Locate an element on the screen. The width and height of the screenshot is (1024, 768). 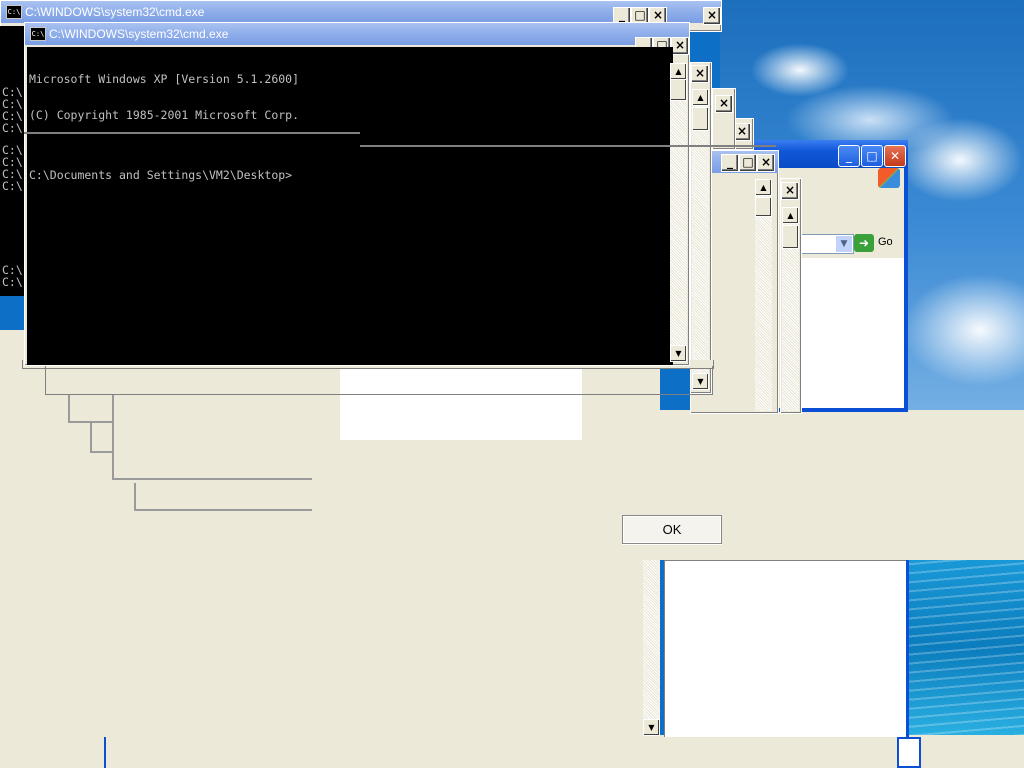
taskbar is located at coordinates (512, 752).